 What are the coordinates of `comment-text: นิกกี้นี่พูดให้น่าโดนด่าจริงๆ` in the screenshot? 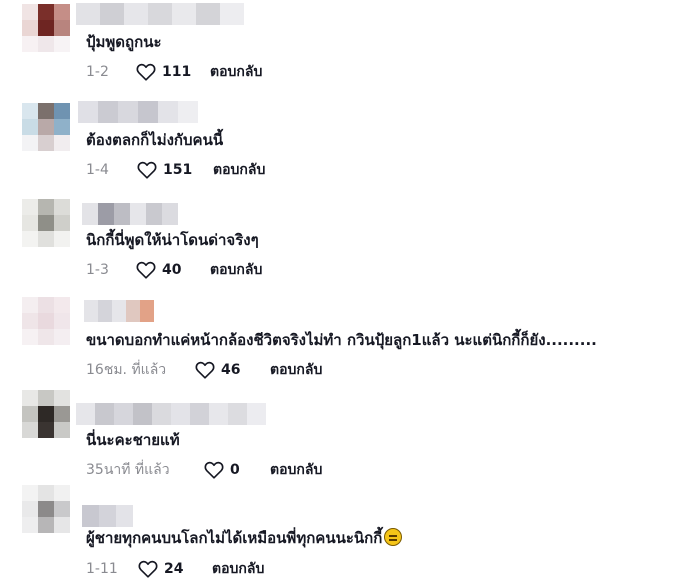 It's located at (172, 240).